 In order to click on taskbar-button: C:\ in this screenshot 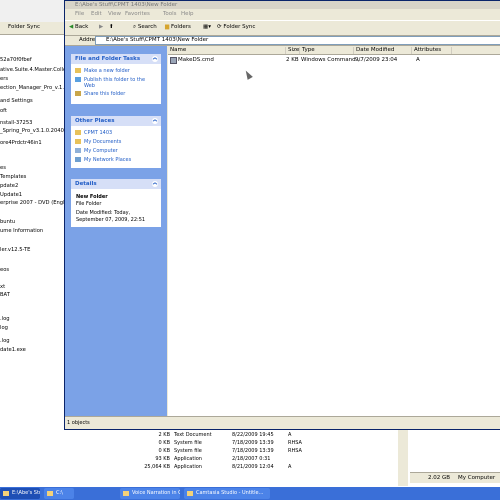, I will do `click(59, 493)`.